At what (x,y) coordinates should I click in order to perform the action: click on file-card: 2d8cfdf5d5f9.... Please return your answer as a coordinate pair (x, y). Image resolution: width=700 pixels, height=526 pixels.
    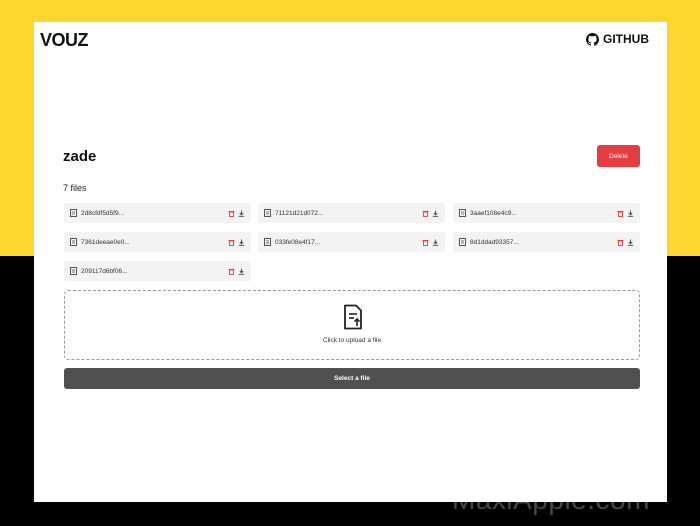
    Looking at the image, I should click on (157, 213).